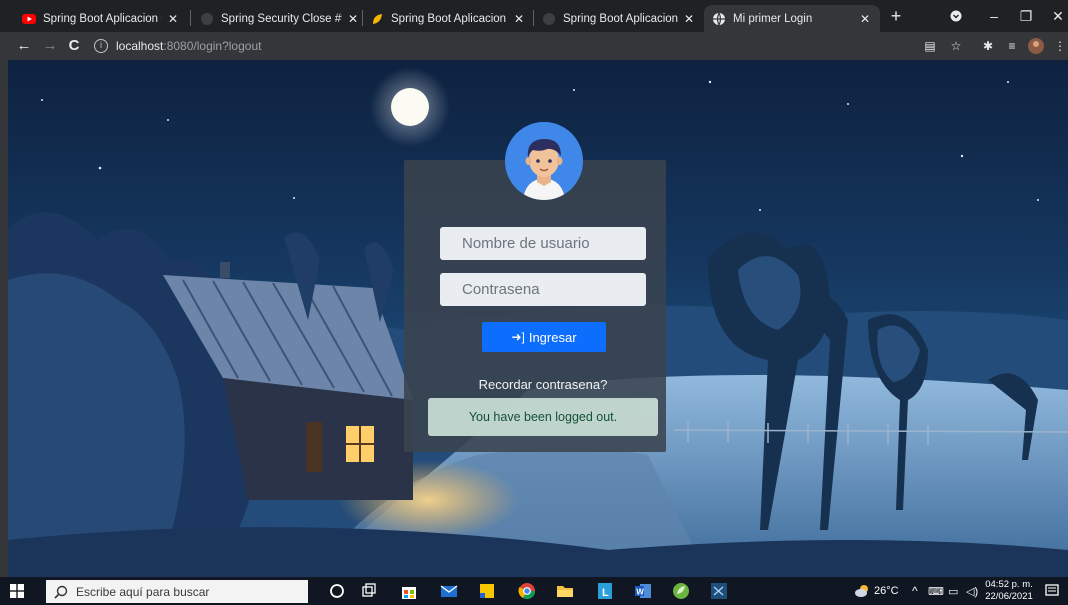  I want to click on url-host: localhost, so click(140, 46).